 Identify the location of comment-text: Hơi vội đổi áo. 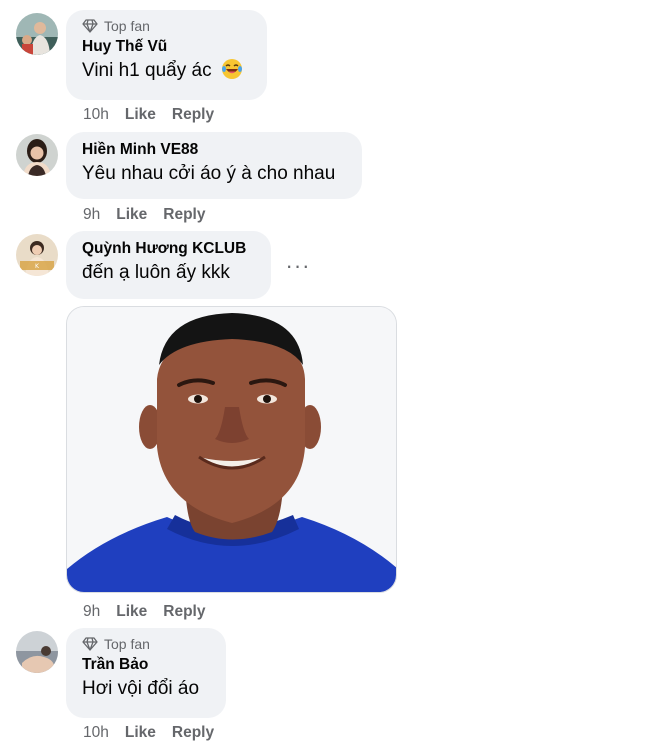
(141, 688).